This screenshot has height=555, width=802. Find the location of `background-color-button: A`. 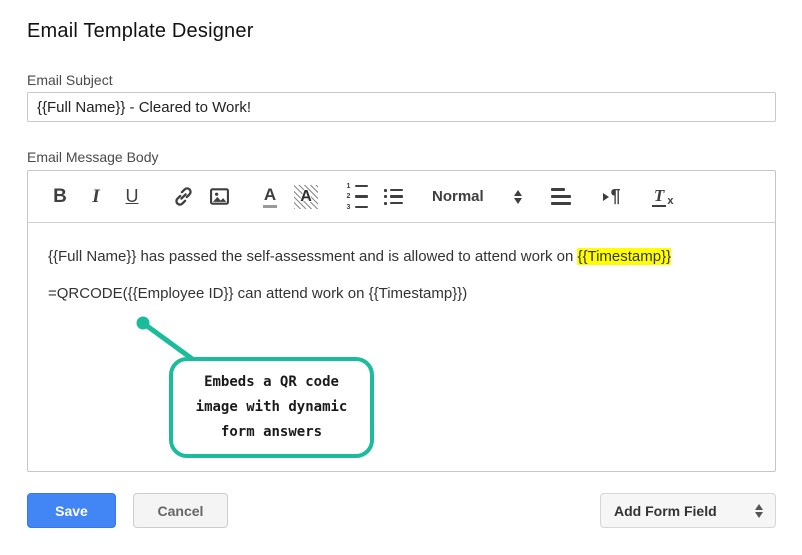

background-color-button: A is located at coordinates (306, 197).